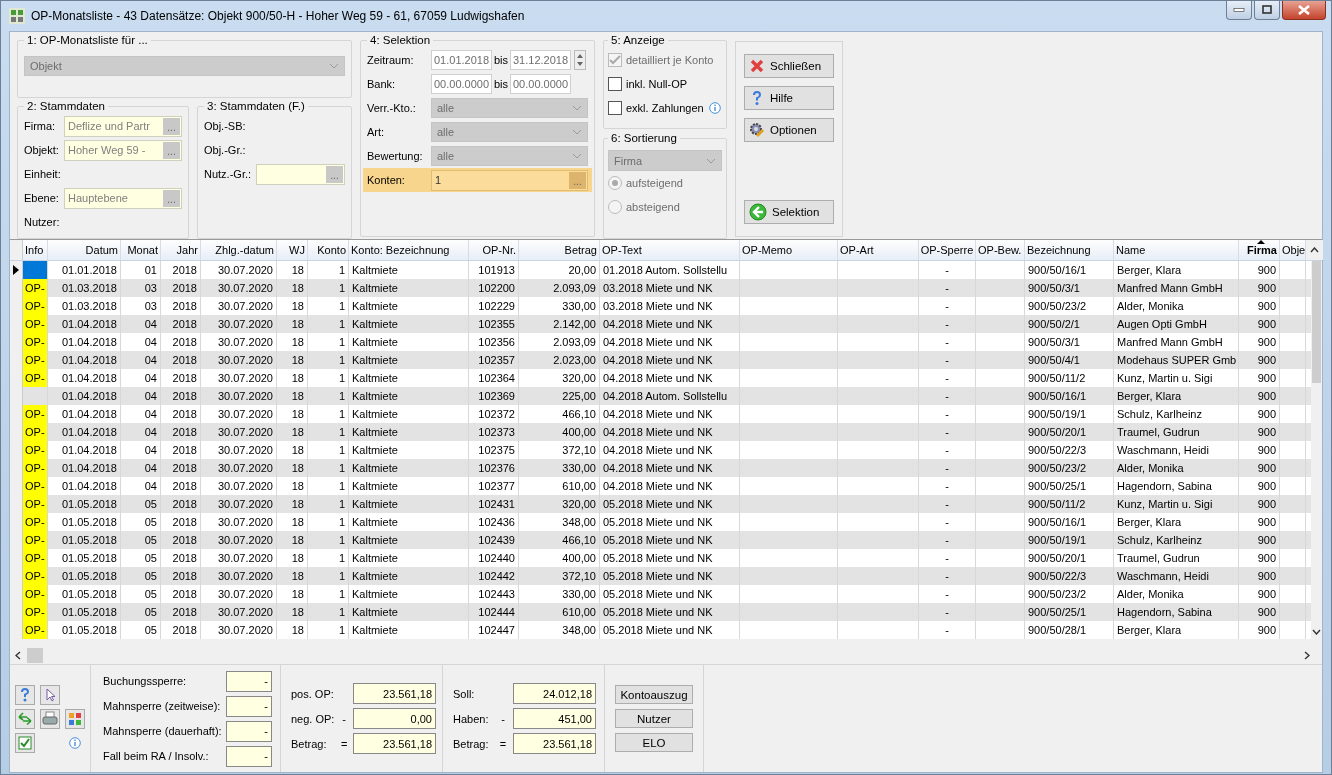 This screenshot has width=1332, height=775. I want to click on action-button: Hilfe, so click(789, 98).